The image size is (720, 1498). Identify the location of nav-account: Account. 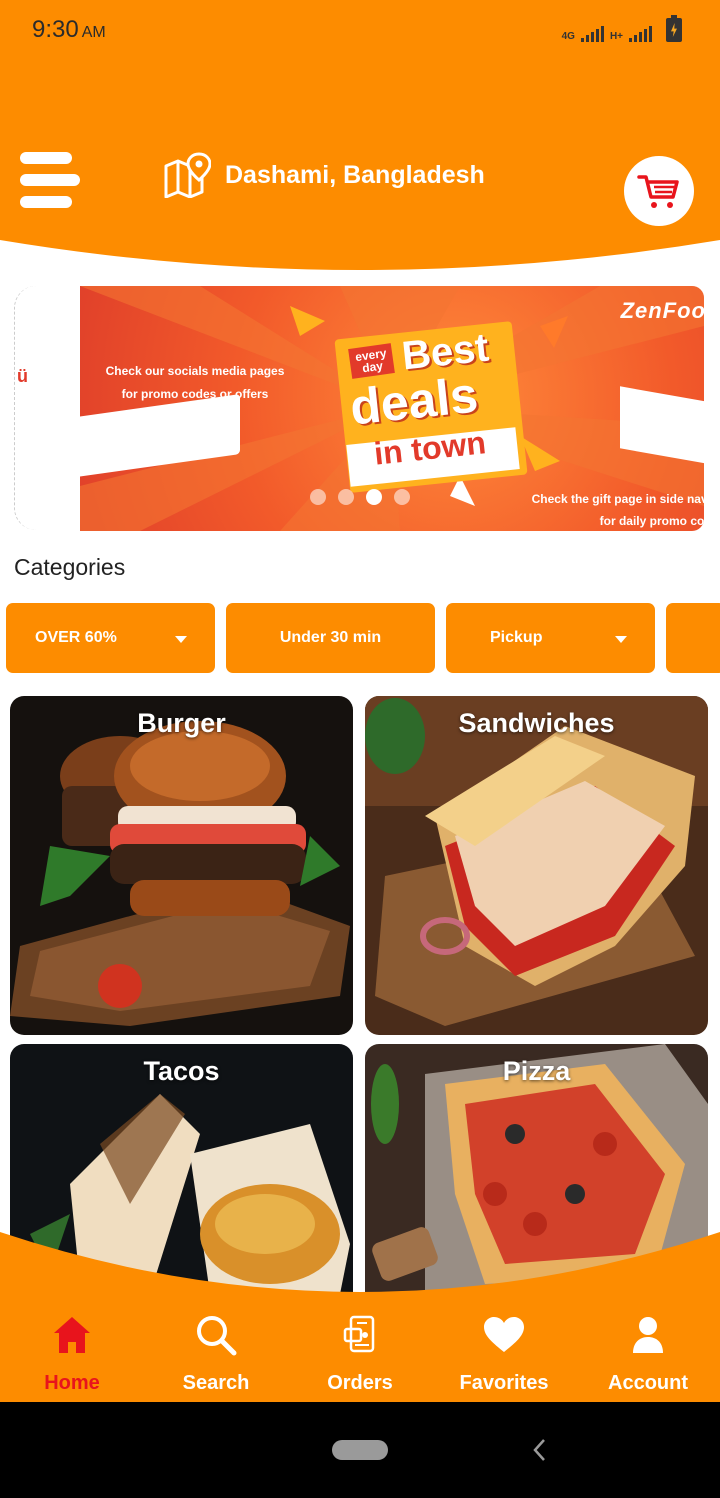
(648, 1353).